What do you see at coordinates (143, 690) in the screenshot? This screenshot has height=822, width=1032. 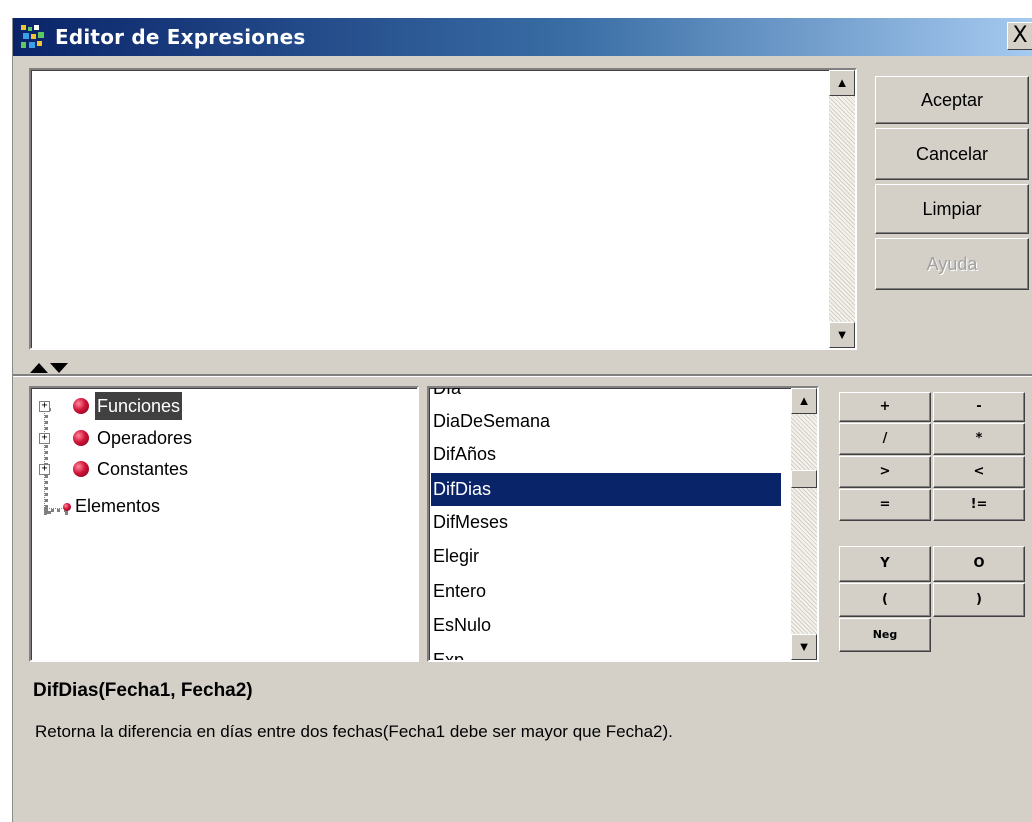 I see `function-signature: DifDias(Fecha1, Fecha2)` at bounding box center [143, 690].